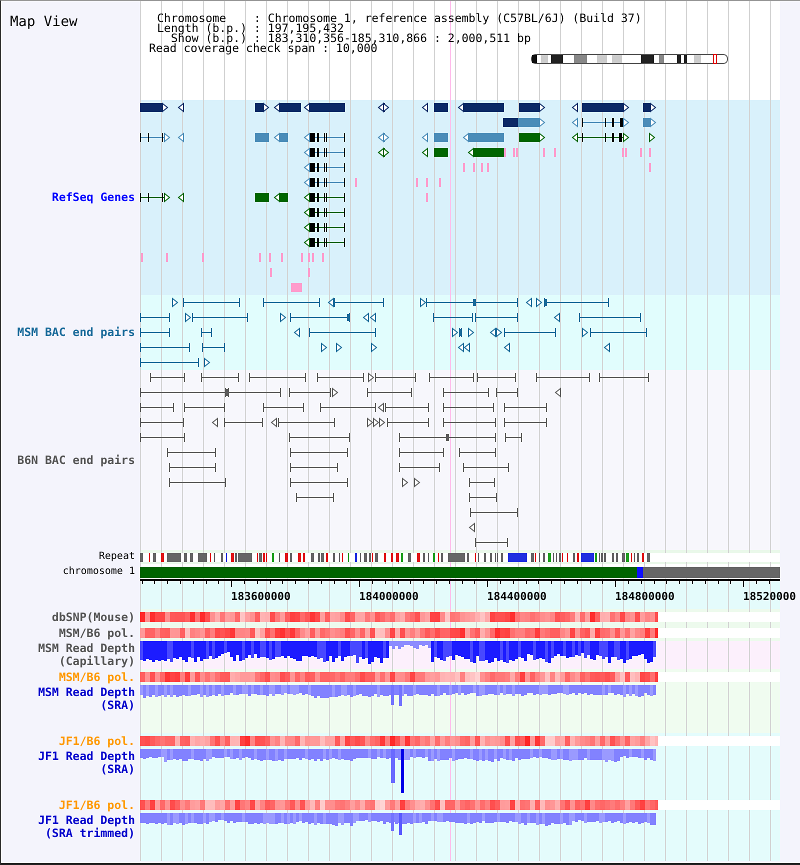  I want to click on axis-tick-label: 184800000, so click(645, 596).